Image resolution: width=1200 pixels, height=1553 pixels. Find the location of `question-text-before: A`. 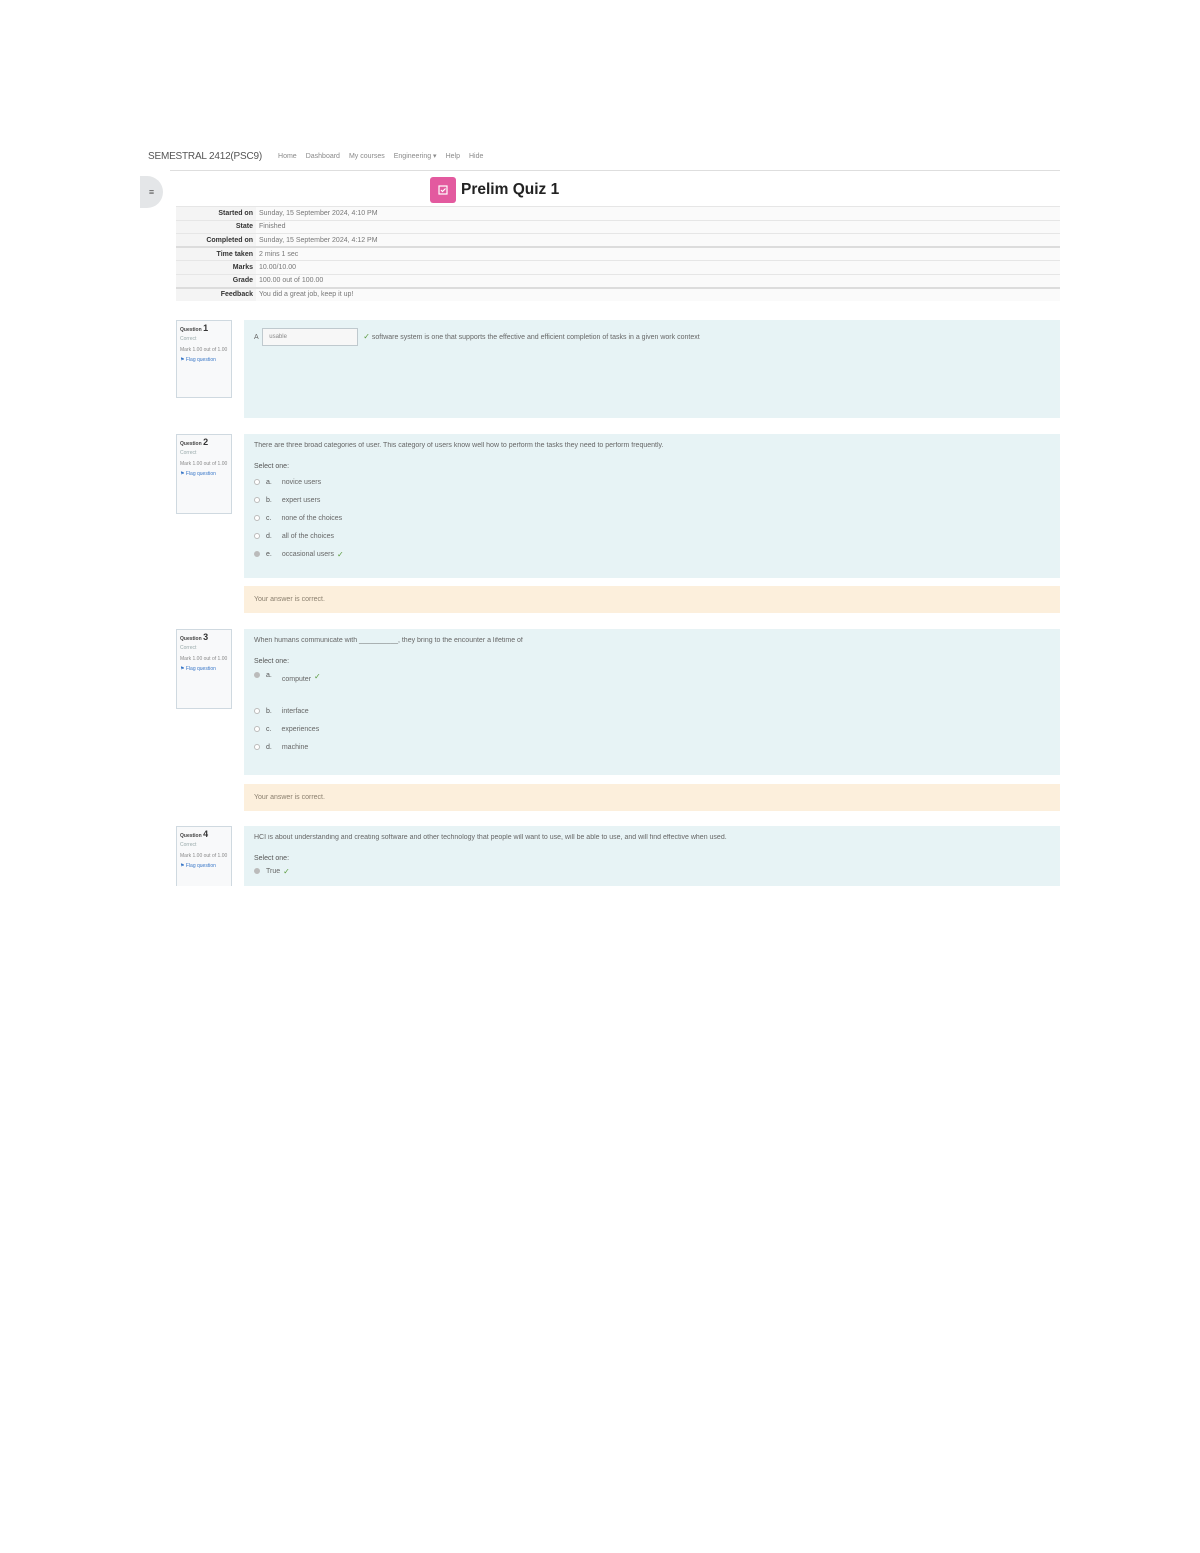

question-text-before: A is located at coordinates (256, 337).